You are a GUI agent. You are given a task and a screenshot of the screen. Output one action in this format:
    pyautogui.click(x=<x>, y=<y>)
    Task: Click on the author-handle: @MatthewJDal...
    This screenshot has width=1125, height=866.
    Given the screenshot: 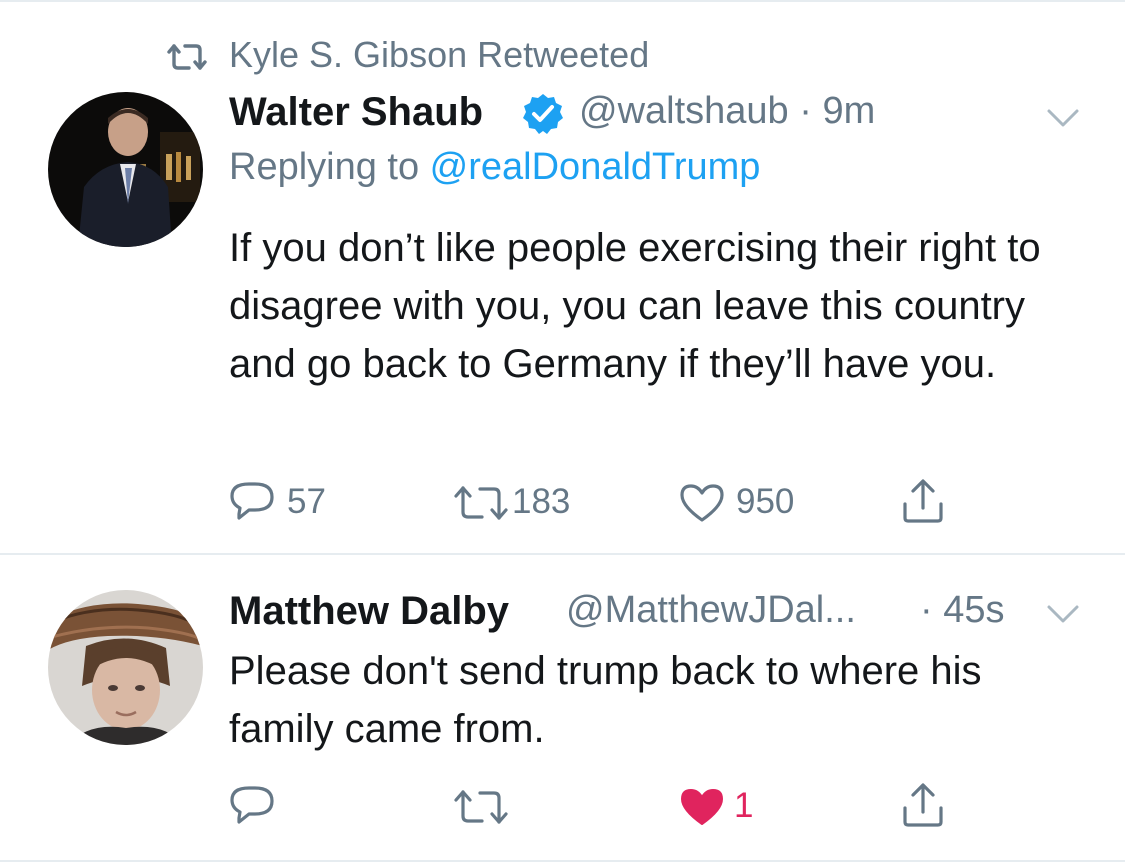 What is the action you would take?
    pyautogui.click(x=711, y=610)
    